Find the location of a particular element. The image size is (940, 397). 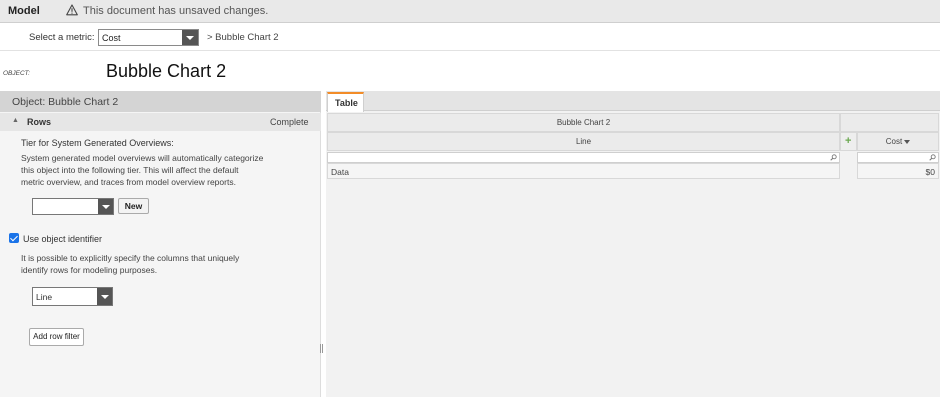

use-object-identifier-checkbox is located at coordinates (14, 238).